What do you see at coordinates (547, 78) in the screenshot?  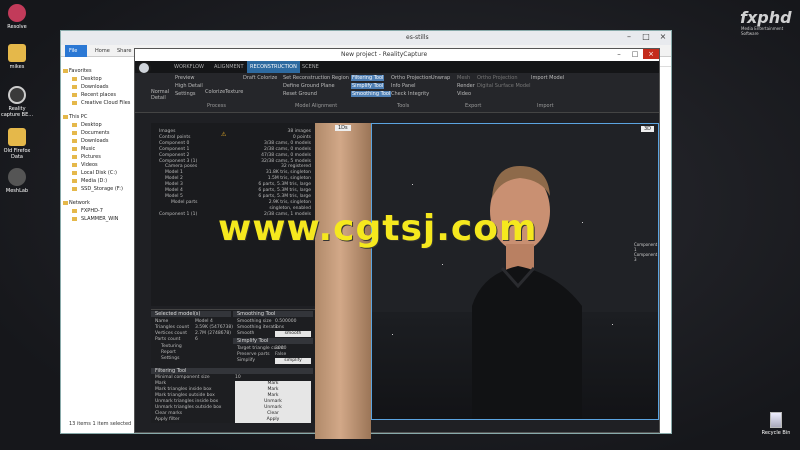 I see `import-model-button: Import Model` at bounding box center [547, 78].